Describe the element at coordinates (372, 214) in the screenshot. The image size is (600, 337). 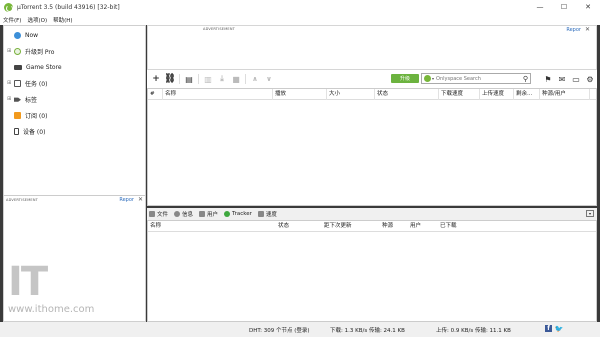
I see `detail-tabs: 文件 信息 用户 Tracker 速度 ▾` at that location.